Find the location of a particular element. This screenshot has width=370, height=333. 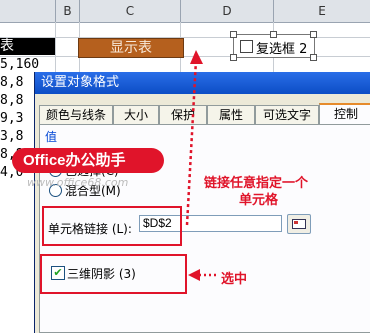

column-header-c: C is located at coordinates (130, 11).